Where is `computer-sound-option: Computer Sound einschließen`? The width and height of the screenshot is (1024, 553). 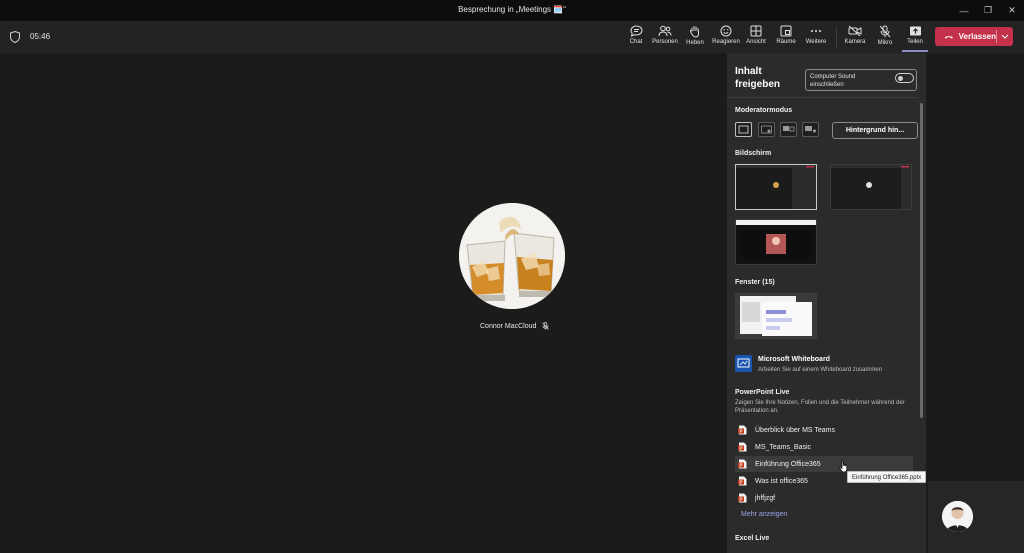 computer-sound-option: Computer Sound einschließen is located at coordinates (861, 80).